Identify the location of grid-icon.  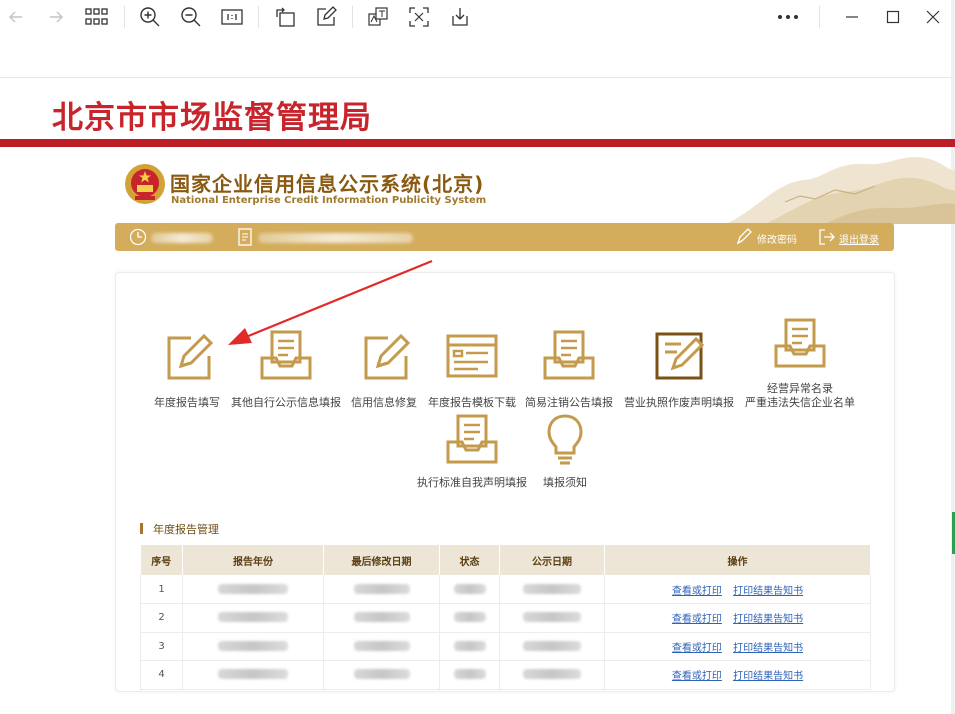
(96, 16).